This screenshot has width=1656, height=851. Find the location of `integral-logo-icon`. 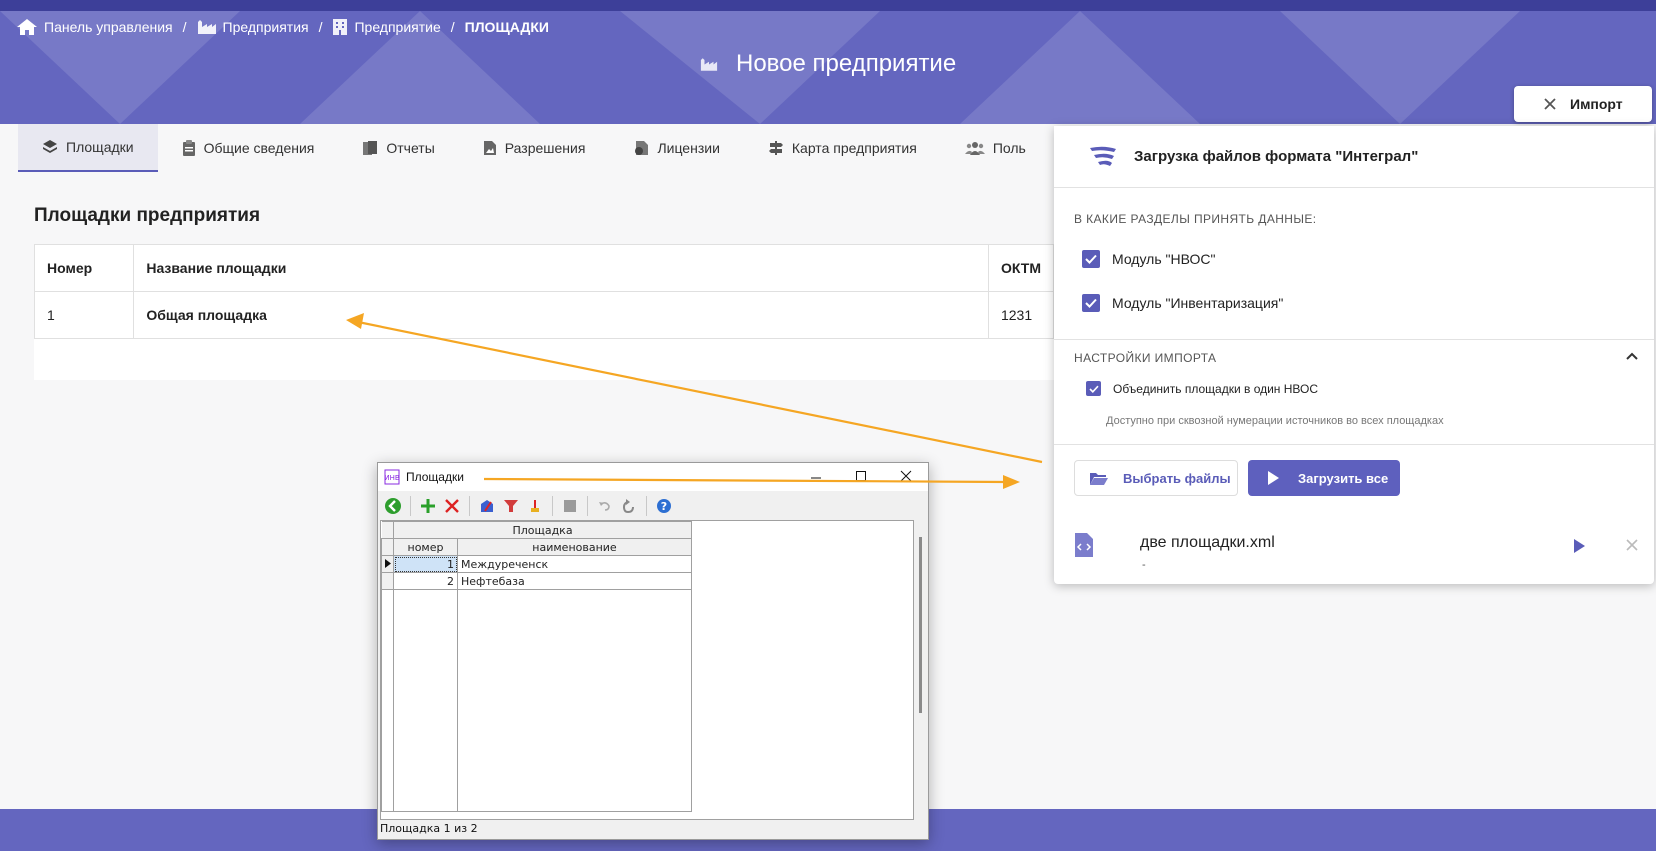

integral-logo-icon is located at coordinates (1103, 156).